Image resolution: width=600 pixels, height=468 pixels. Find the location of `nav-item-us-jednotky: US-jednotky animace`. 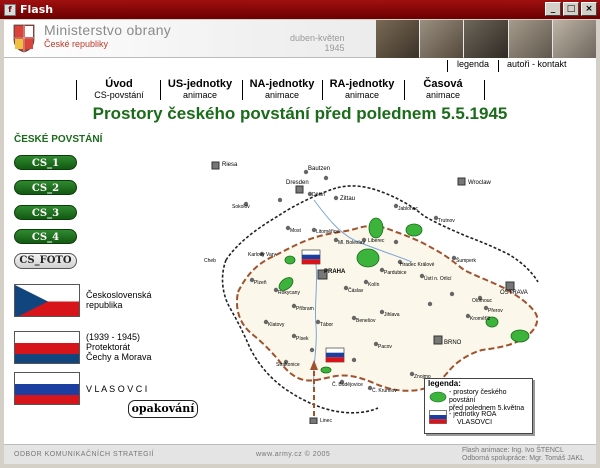

nav-item-us-jednotky: US-jednotky animace is located at coordinates (200, 89).